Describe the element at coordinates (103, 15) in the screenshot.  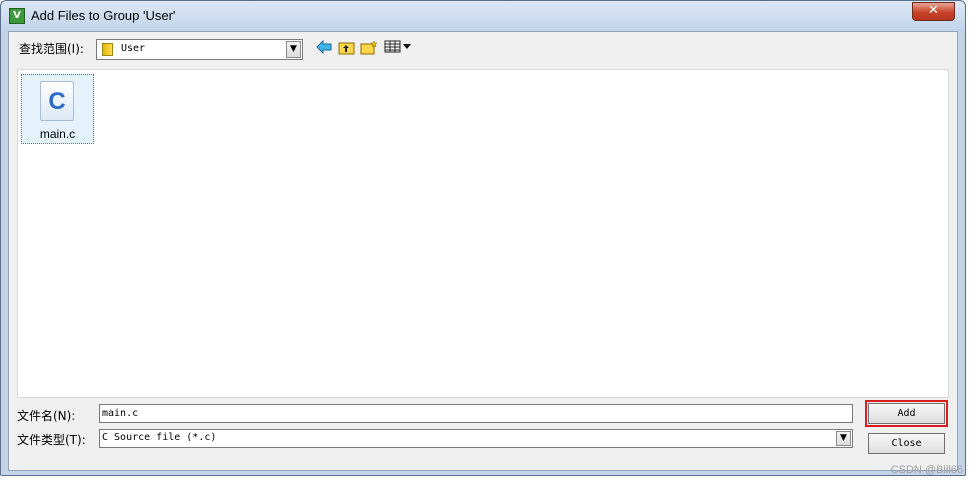
I see `window-title: Add Files to Group 'User'` at that location.